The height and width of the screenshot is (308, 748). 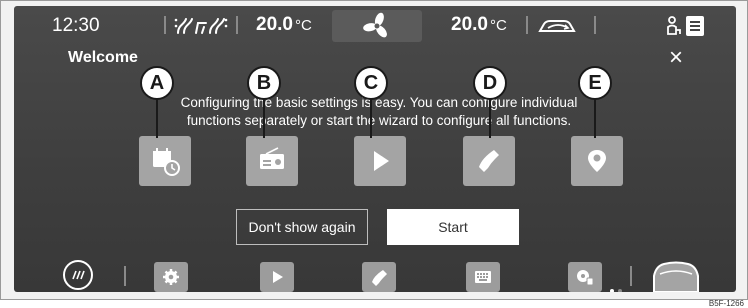 I want to click on fan-button, so click(x=377, y=26).